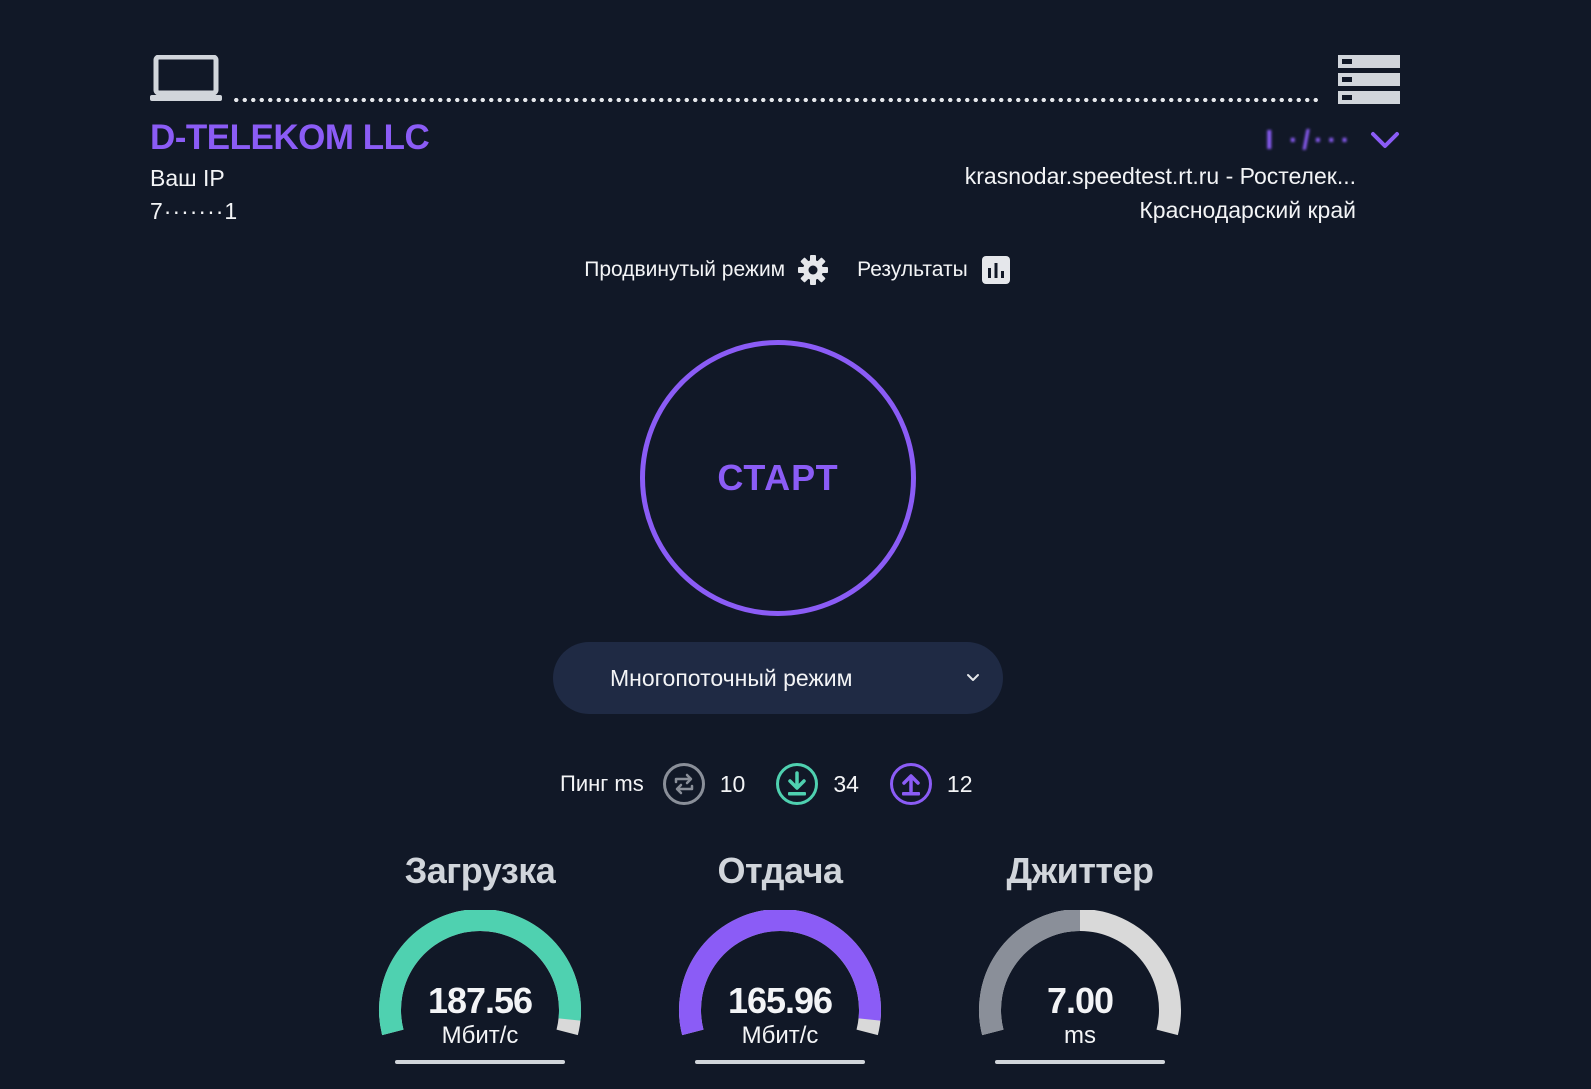 The width and height of the screenshot is (1591, 1089). Describe the element at coordinates (480, 870) in the screenshot. I see `gauge-title: Загрузка` at that location.